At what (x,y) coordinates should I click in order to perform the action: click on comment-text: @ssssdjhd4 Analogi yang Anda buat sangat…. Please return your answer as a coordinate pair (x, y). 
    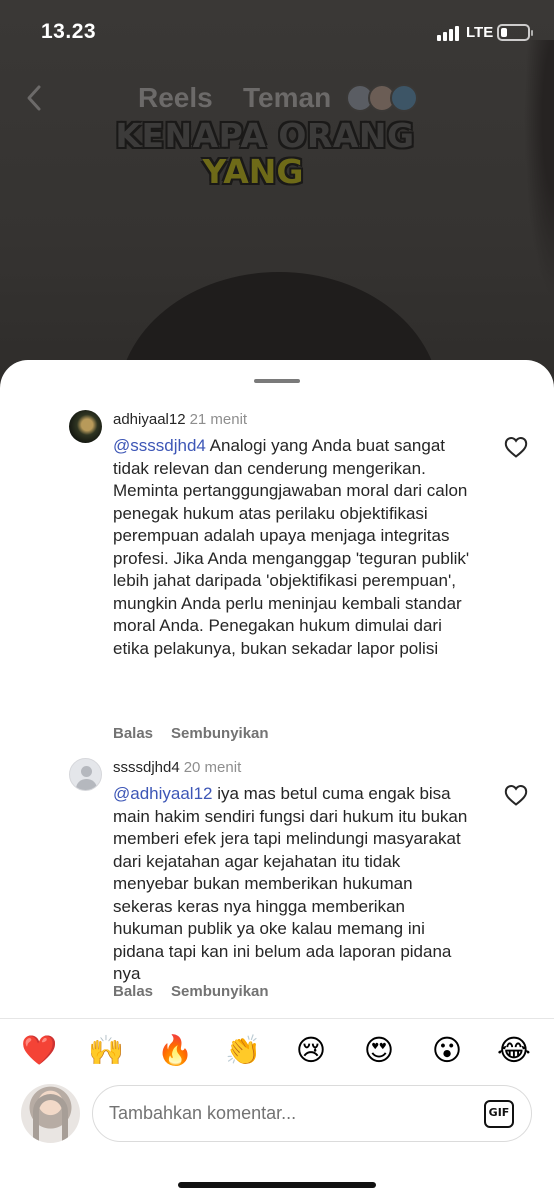
    Looking at the image, I should click on (293, 547).